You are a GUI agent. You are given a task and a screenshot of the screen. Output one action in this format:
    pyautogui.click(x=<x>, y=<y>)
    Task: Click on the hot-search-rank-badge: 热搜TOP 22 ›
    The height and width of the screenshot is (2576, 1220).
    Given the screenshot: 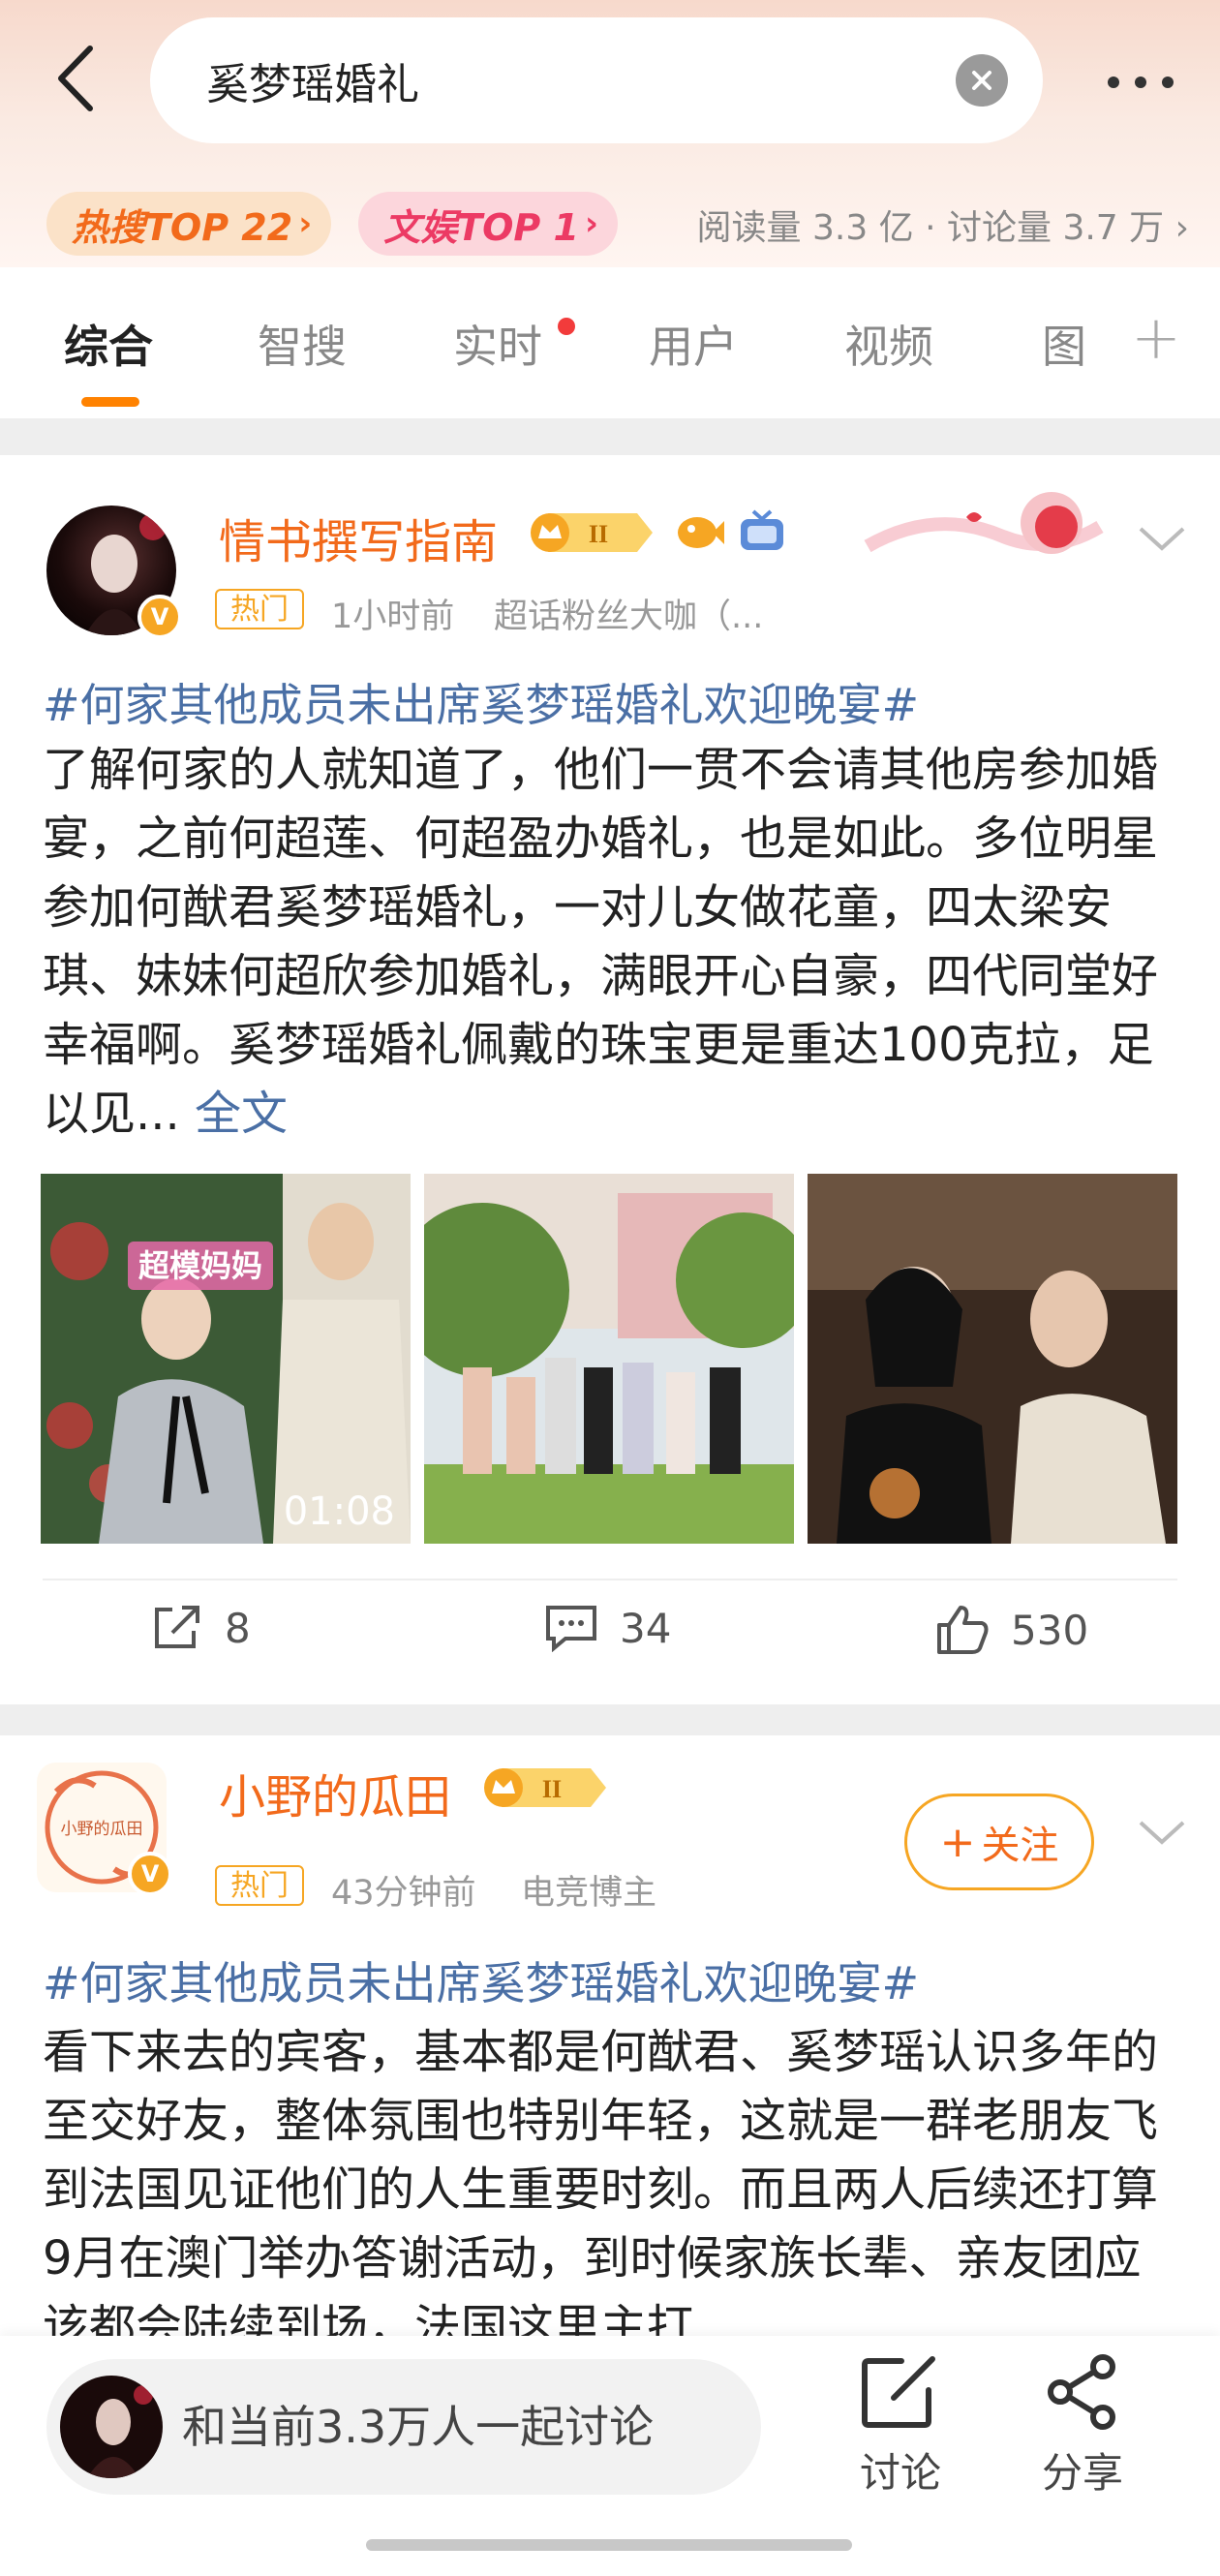 What is the action you would take?
    pyautogui.click(x=189, y=224)
    